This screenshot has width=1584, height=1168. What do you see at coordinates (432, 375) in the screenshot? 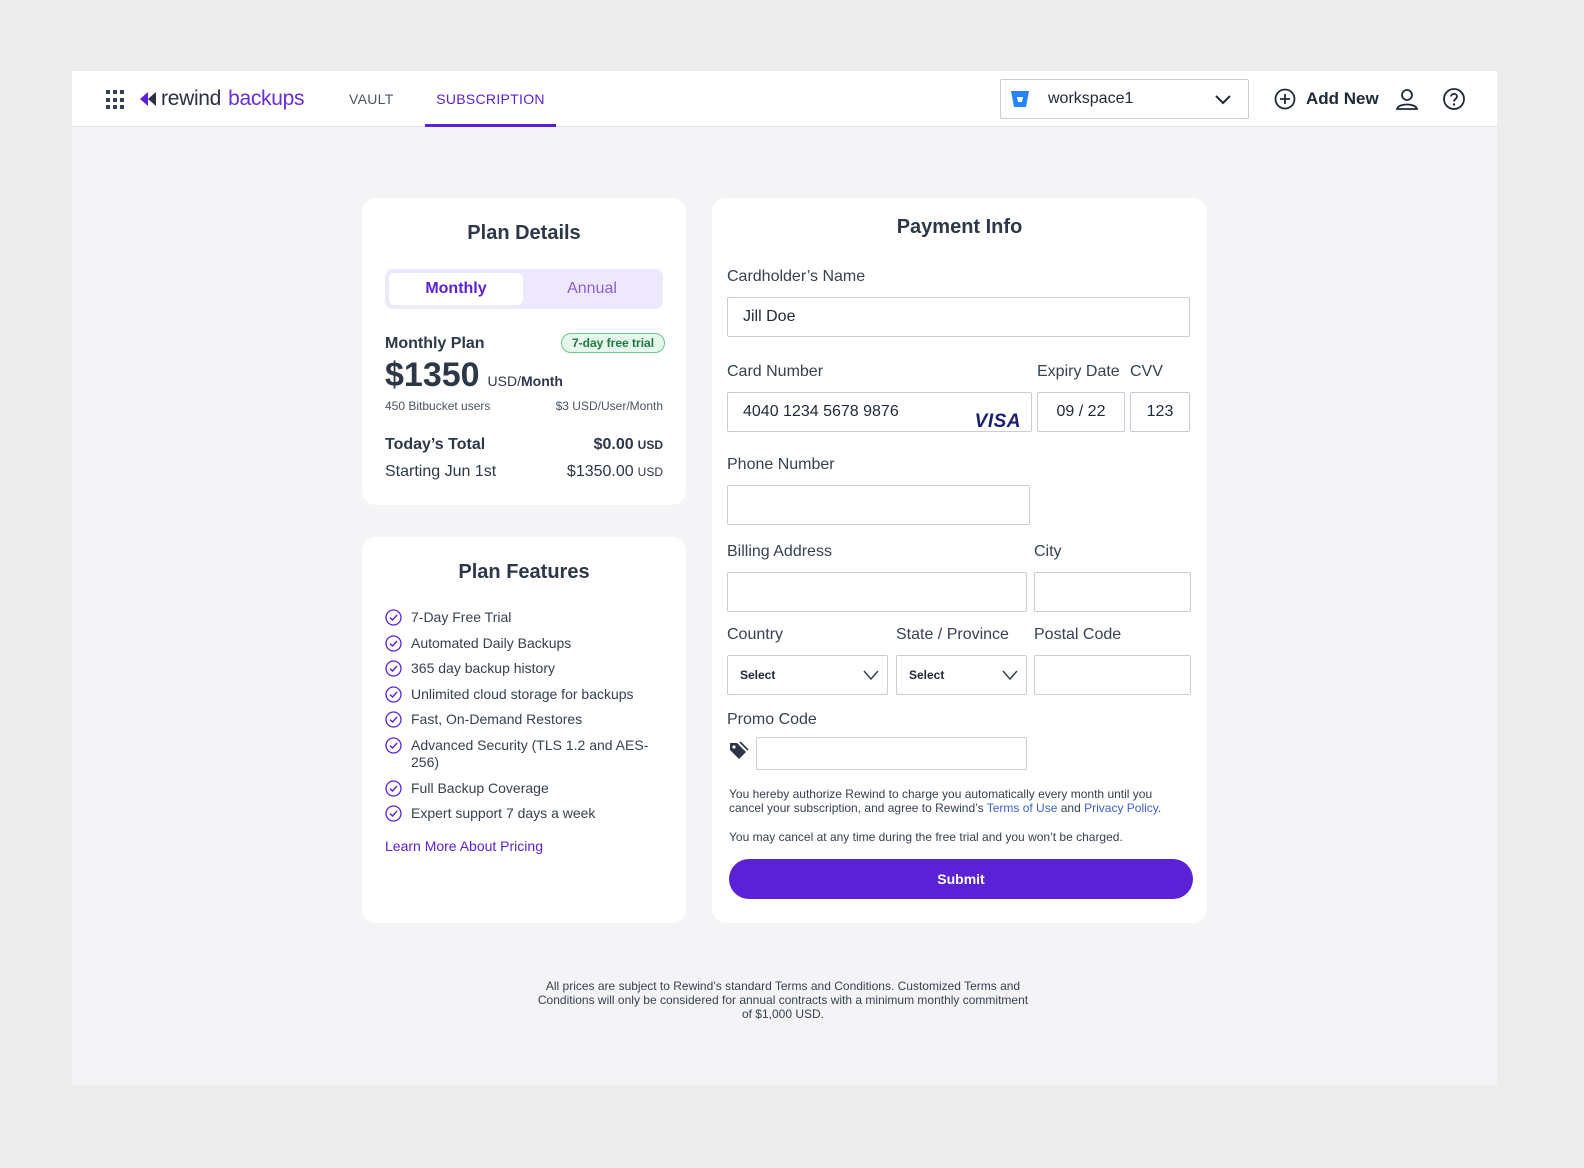
I see `price-value: $1350` at bounding box center [432, 375].